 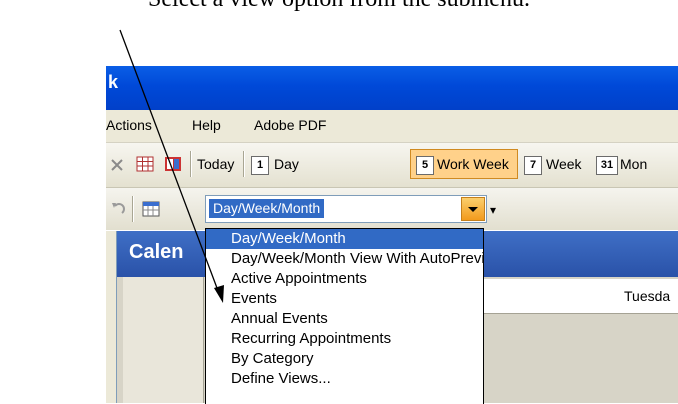 I want to click on annotation-arrow, so click(x=171, y=166).